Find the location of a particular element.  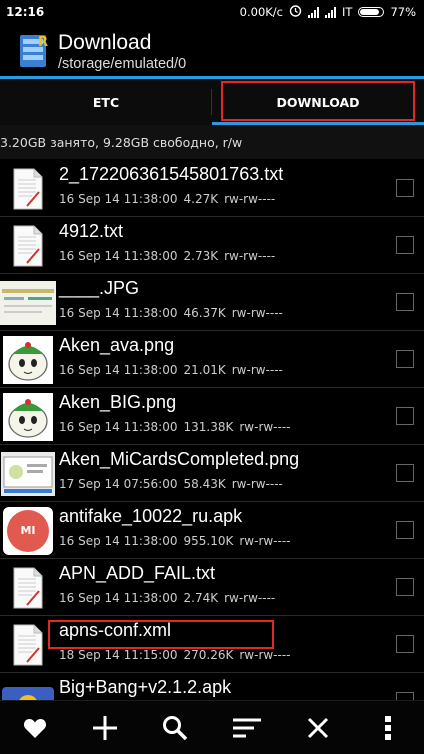

folder-title: Download is located at coordinates (105, 42).